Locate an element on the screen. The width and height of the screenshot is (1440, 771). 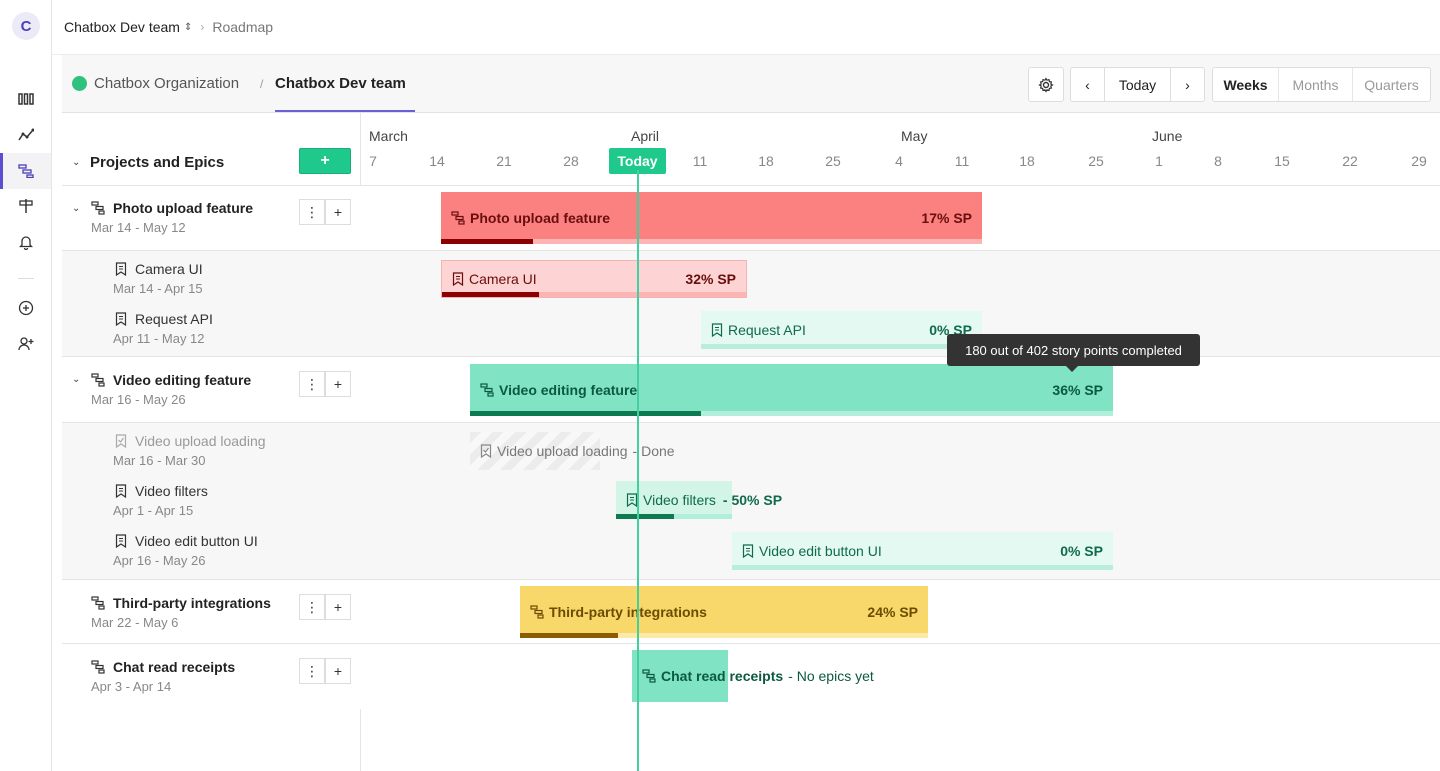
bar-title: Camera UI is located at coordinates (503, 279).